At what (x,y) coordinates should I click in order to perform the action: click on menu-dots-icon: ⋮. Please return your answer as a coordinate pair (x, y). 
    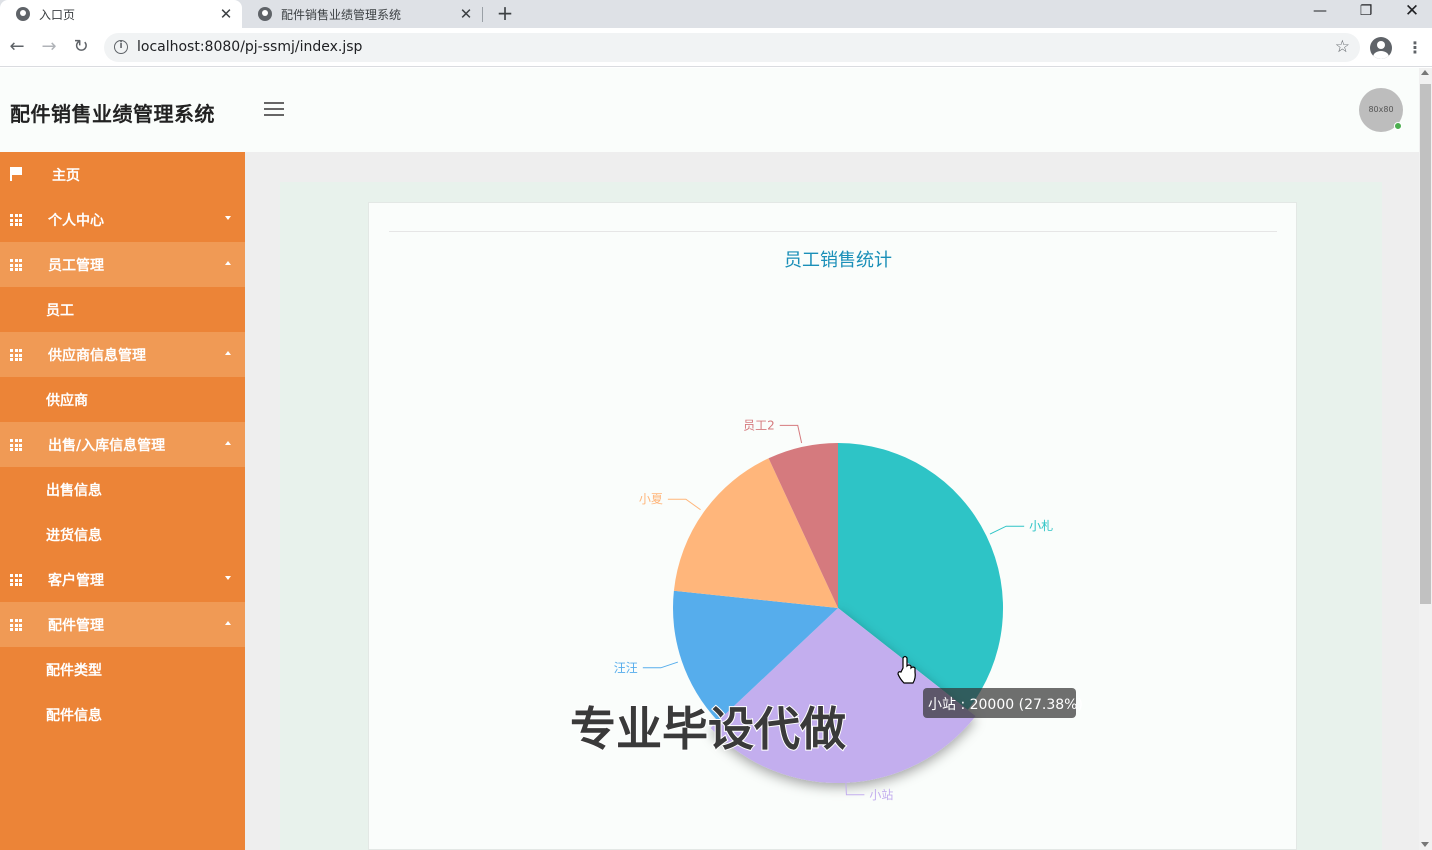
    Looking at the image, I should click on (1415, 48).